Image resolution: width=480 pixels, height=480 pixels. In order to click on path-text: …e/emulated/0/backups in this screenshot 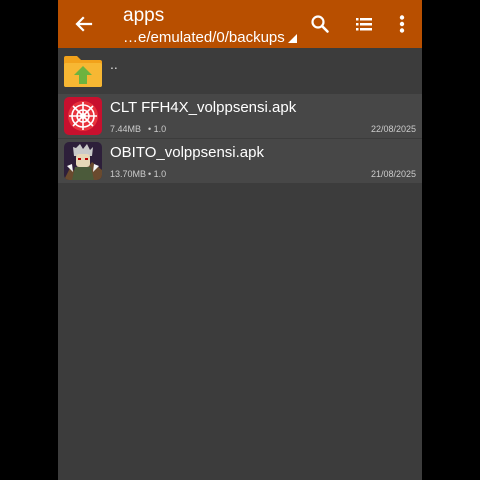, I will do `click(204, 37)`.